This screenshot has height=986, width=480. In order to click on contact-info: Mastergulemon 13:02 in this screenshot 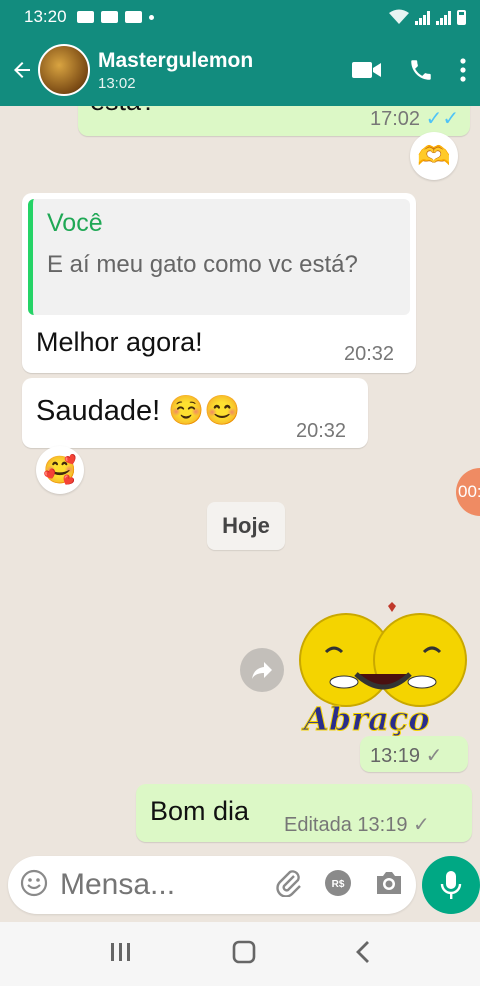, I will do `click(175, 70)`.